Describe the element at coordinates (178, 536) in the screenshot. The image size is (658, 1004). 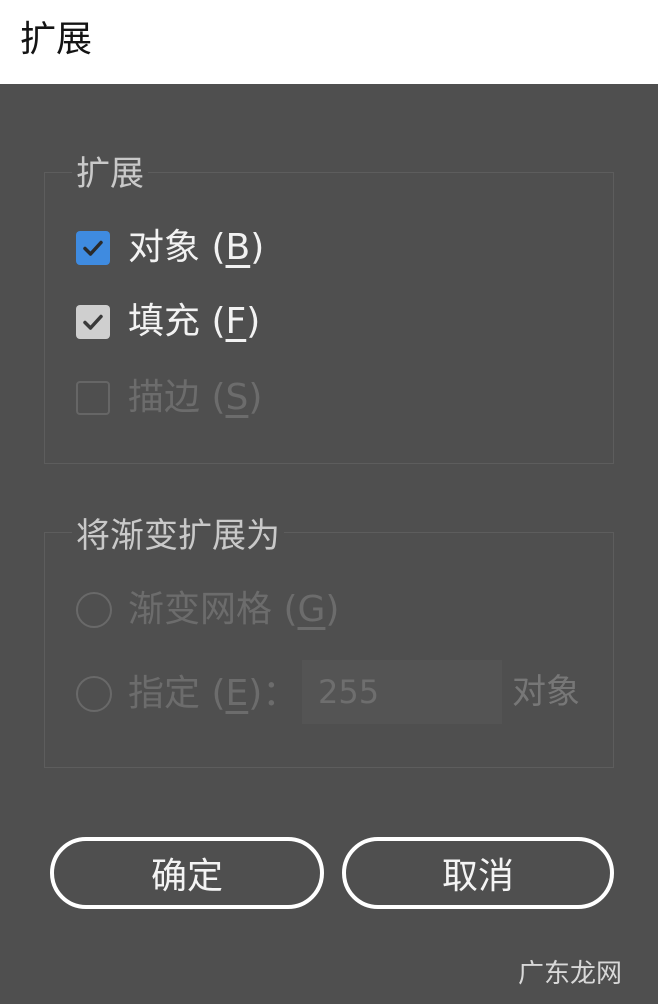
I see `gradient-group-title: 将渐变扩展为` at that location.